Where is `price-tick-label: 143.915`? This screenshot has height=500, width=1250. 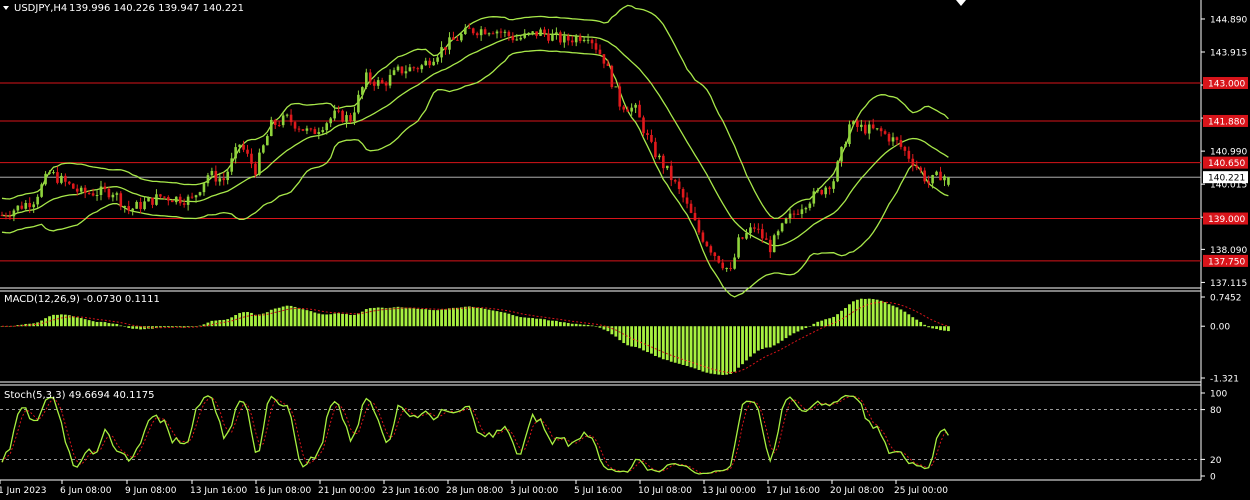
price-tick-label: 143.915 is located at coordinates (1228, 54).